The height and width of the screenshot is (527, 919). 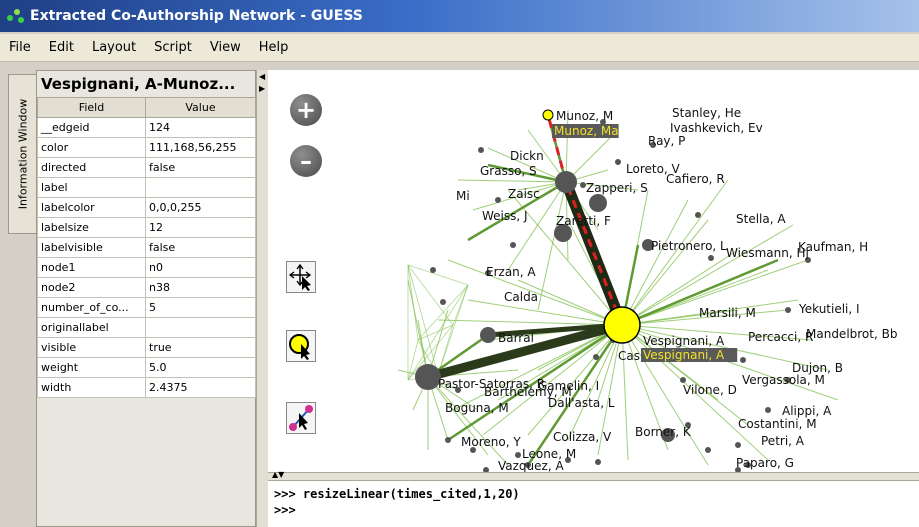 I want to click on table-row: labelcolor 0,0,0,255, so click(x=146, y=207).